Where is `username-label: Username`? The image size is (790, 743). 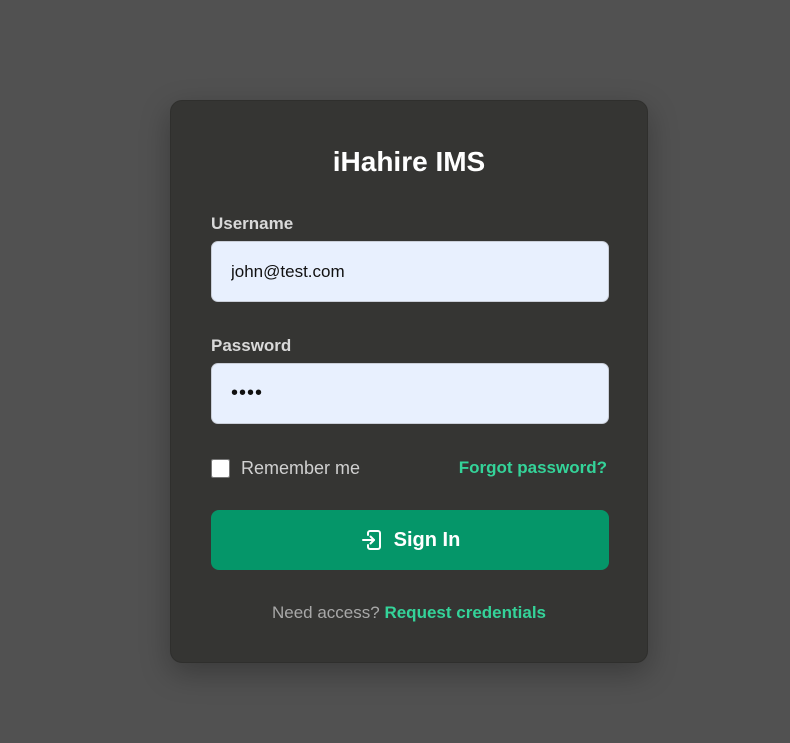 username-label: Username is located at coordinates (252, 223).